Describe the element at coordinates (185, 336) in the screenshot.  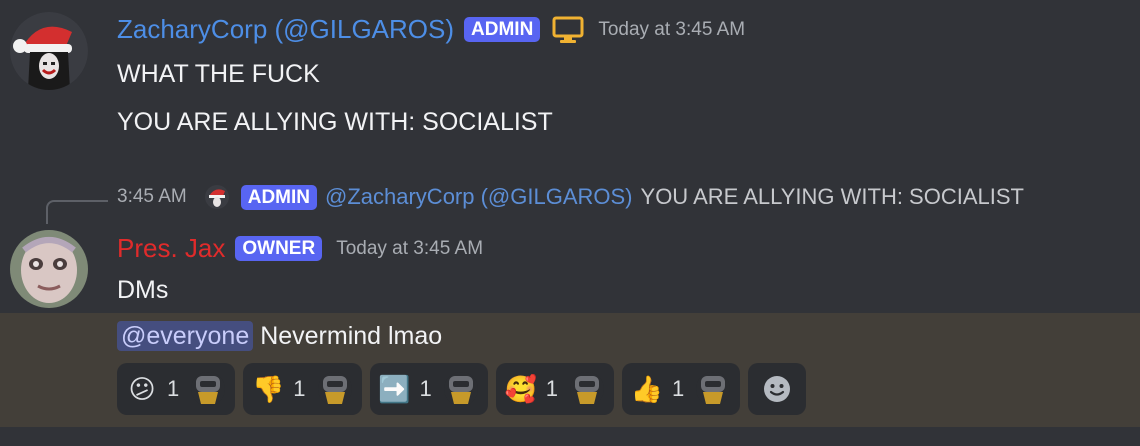
I see `everyone-mention: @everyone` at that location.